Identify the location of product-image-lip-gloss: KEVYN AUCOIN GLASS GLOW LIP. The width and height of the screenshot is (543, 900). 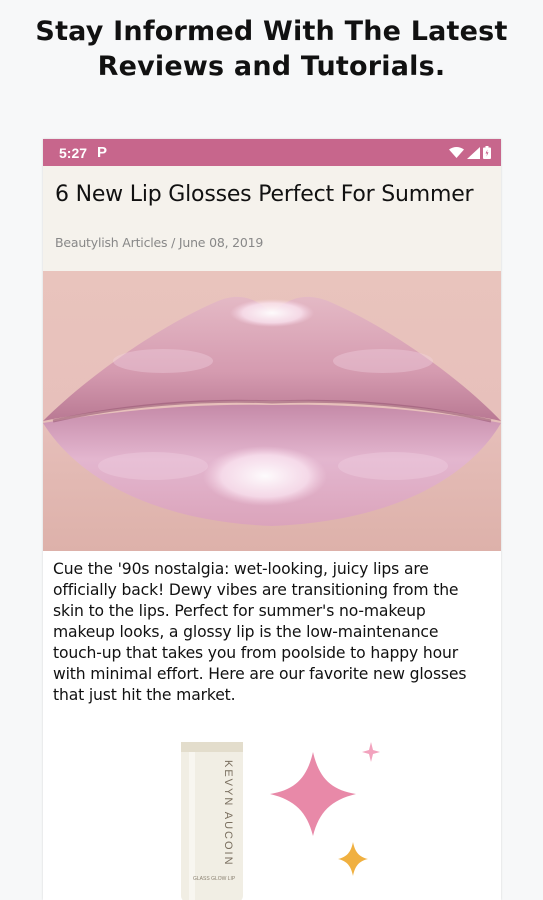
(220, 815).